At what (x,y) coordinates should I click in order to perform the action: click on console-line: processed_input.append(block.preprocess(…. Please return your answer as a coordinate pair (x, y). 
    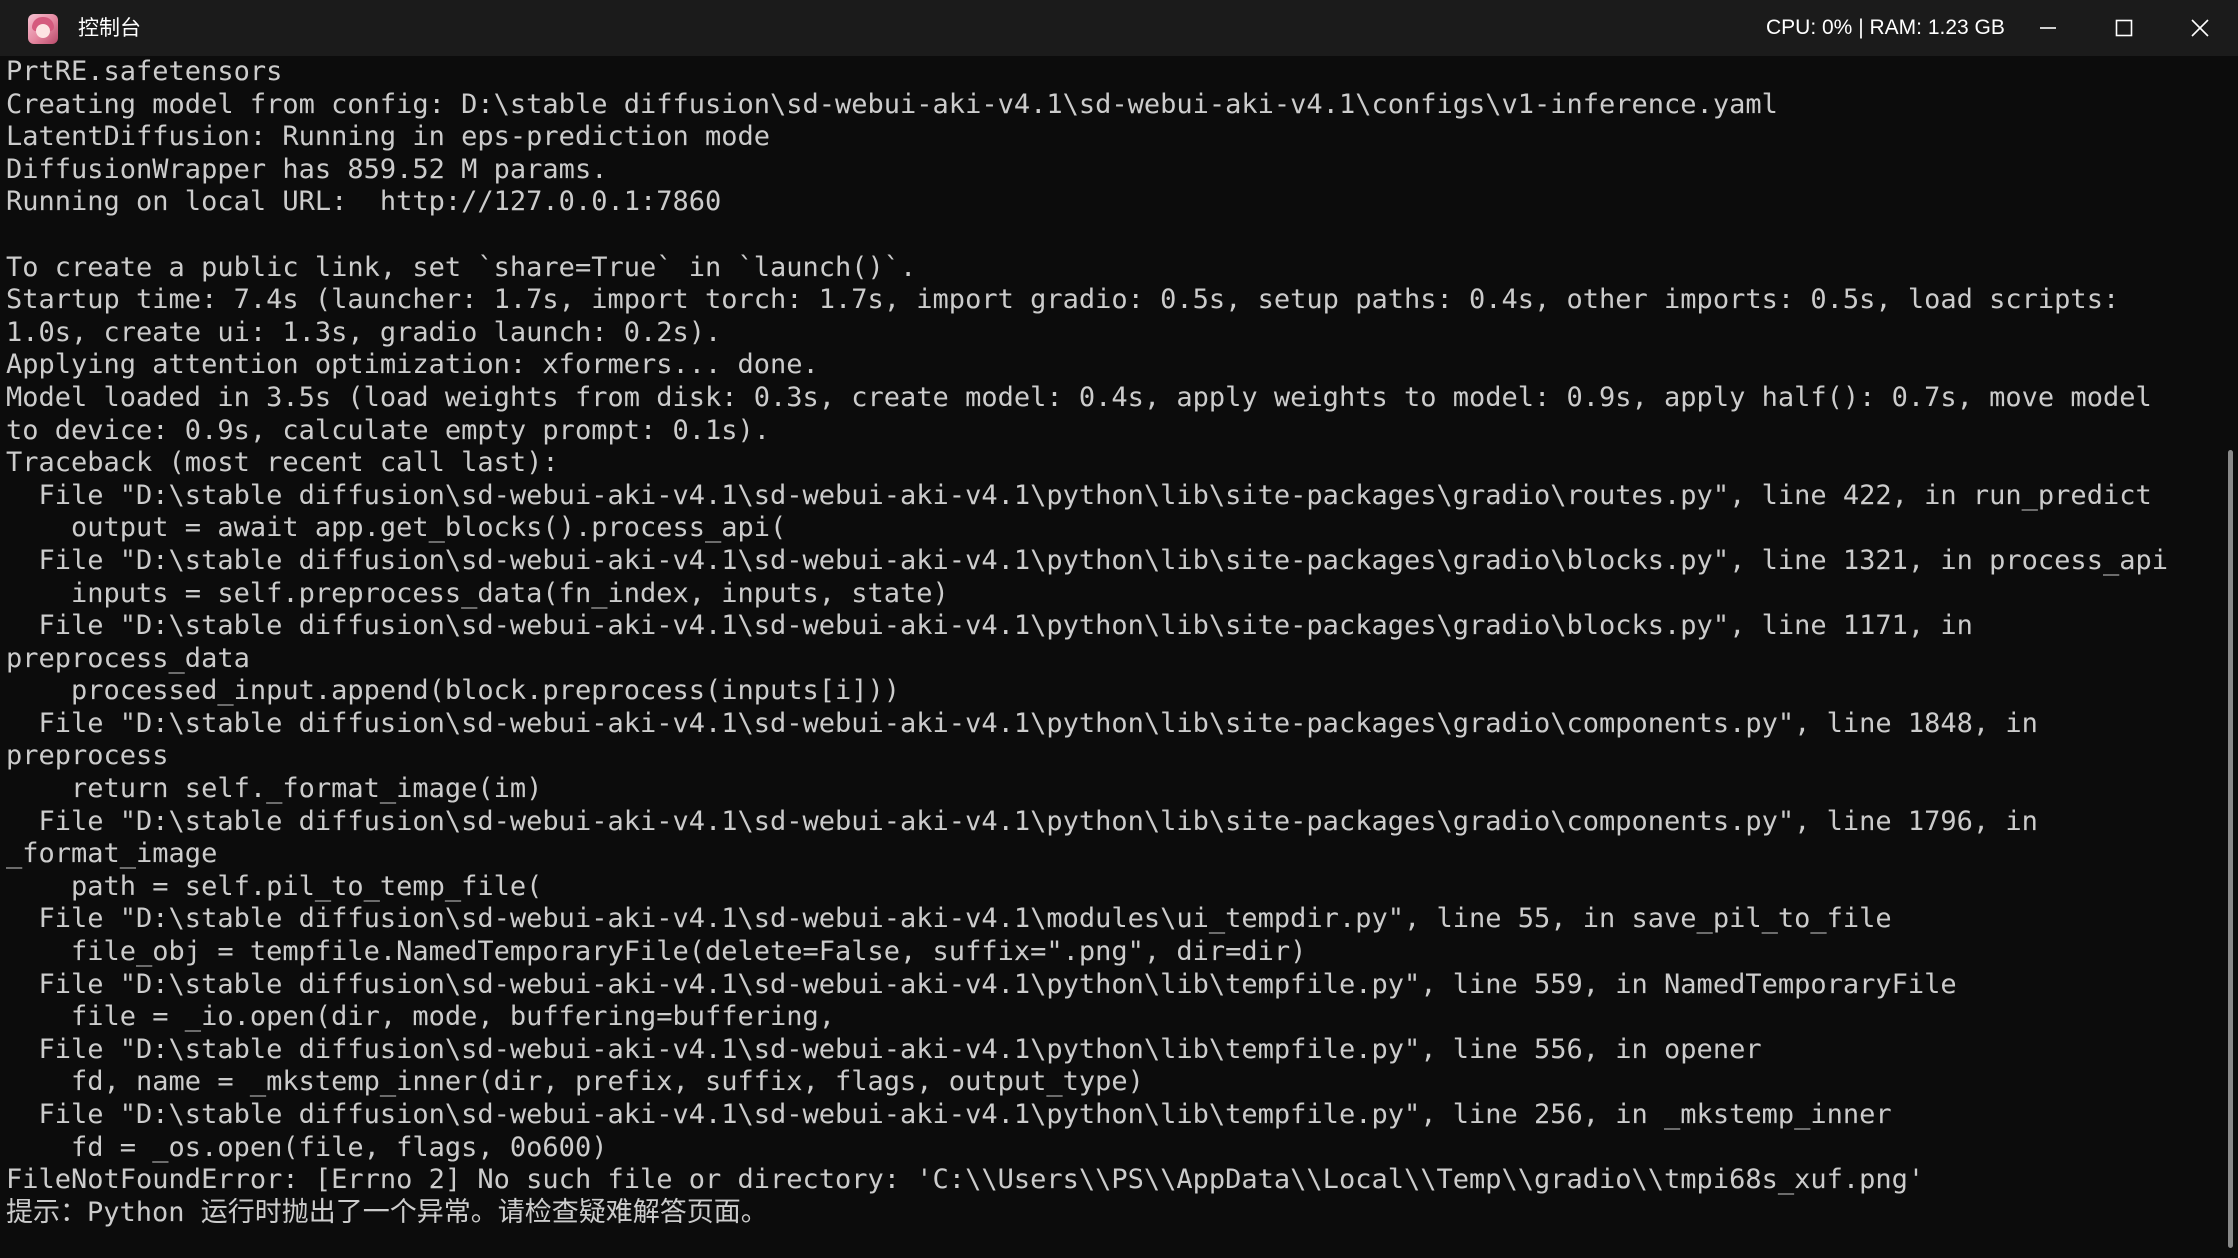
    Looking at the image, I should click on (453, 691).